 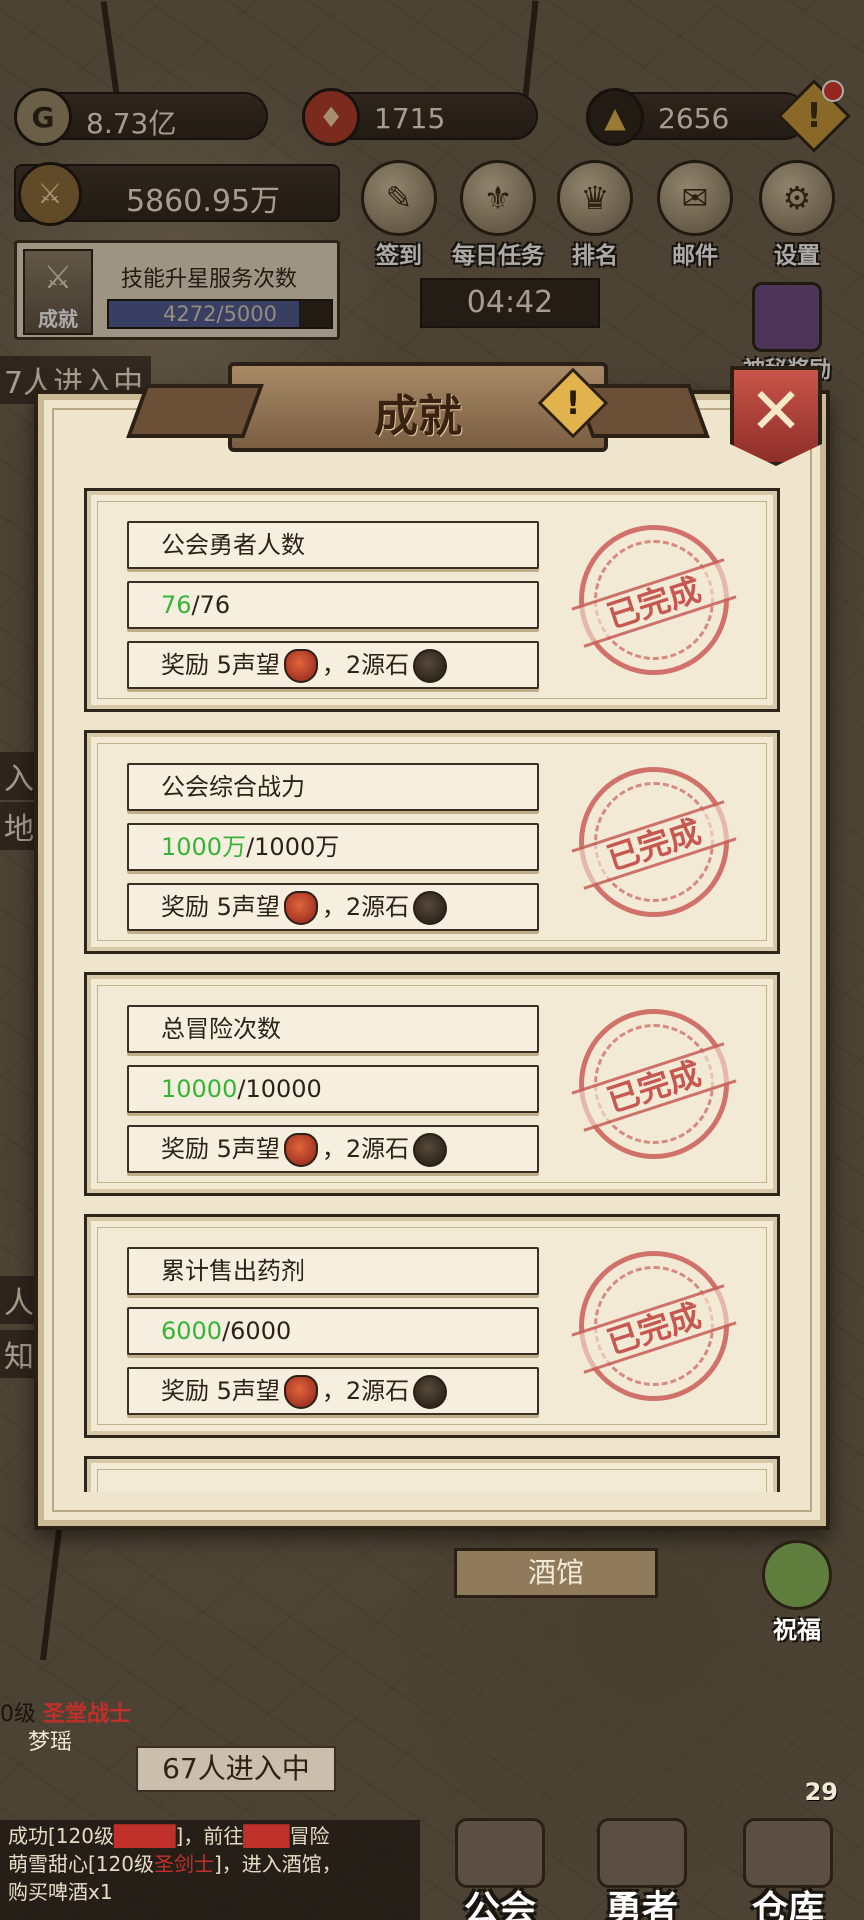 I want to click on achievement-name: 总冒险次数, so click(x=333, y=1029).